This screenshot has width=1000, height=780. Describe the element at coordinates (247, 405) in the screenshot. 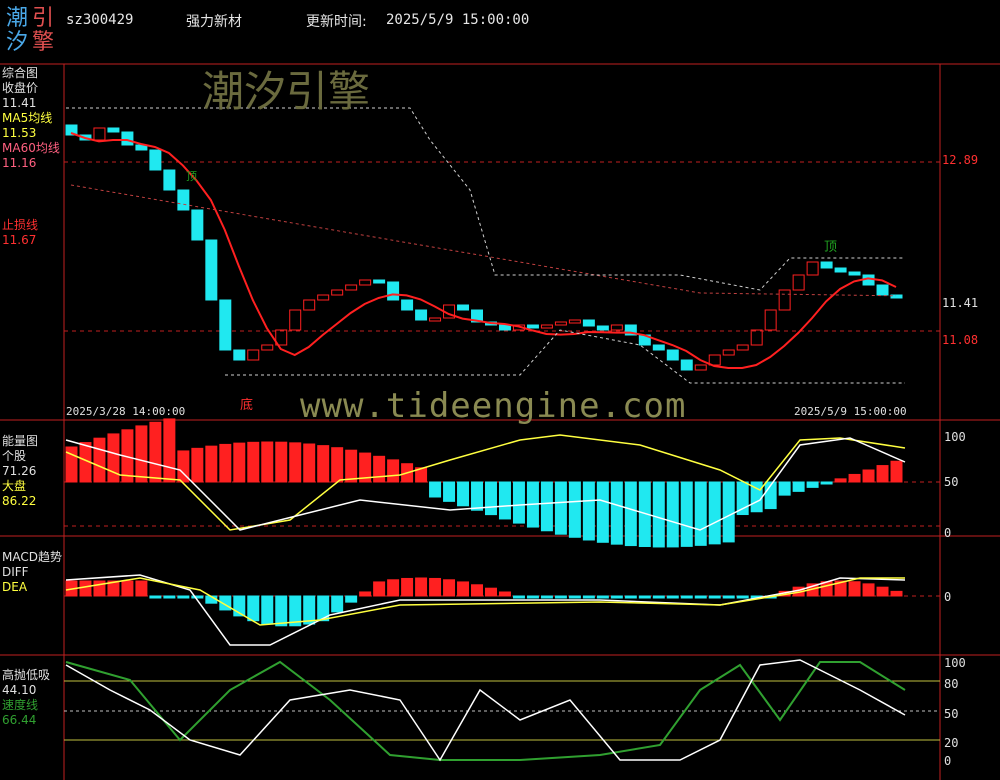

I see `bottom-marker: 底` at that location.